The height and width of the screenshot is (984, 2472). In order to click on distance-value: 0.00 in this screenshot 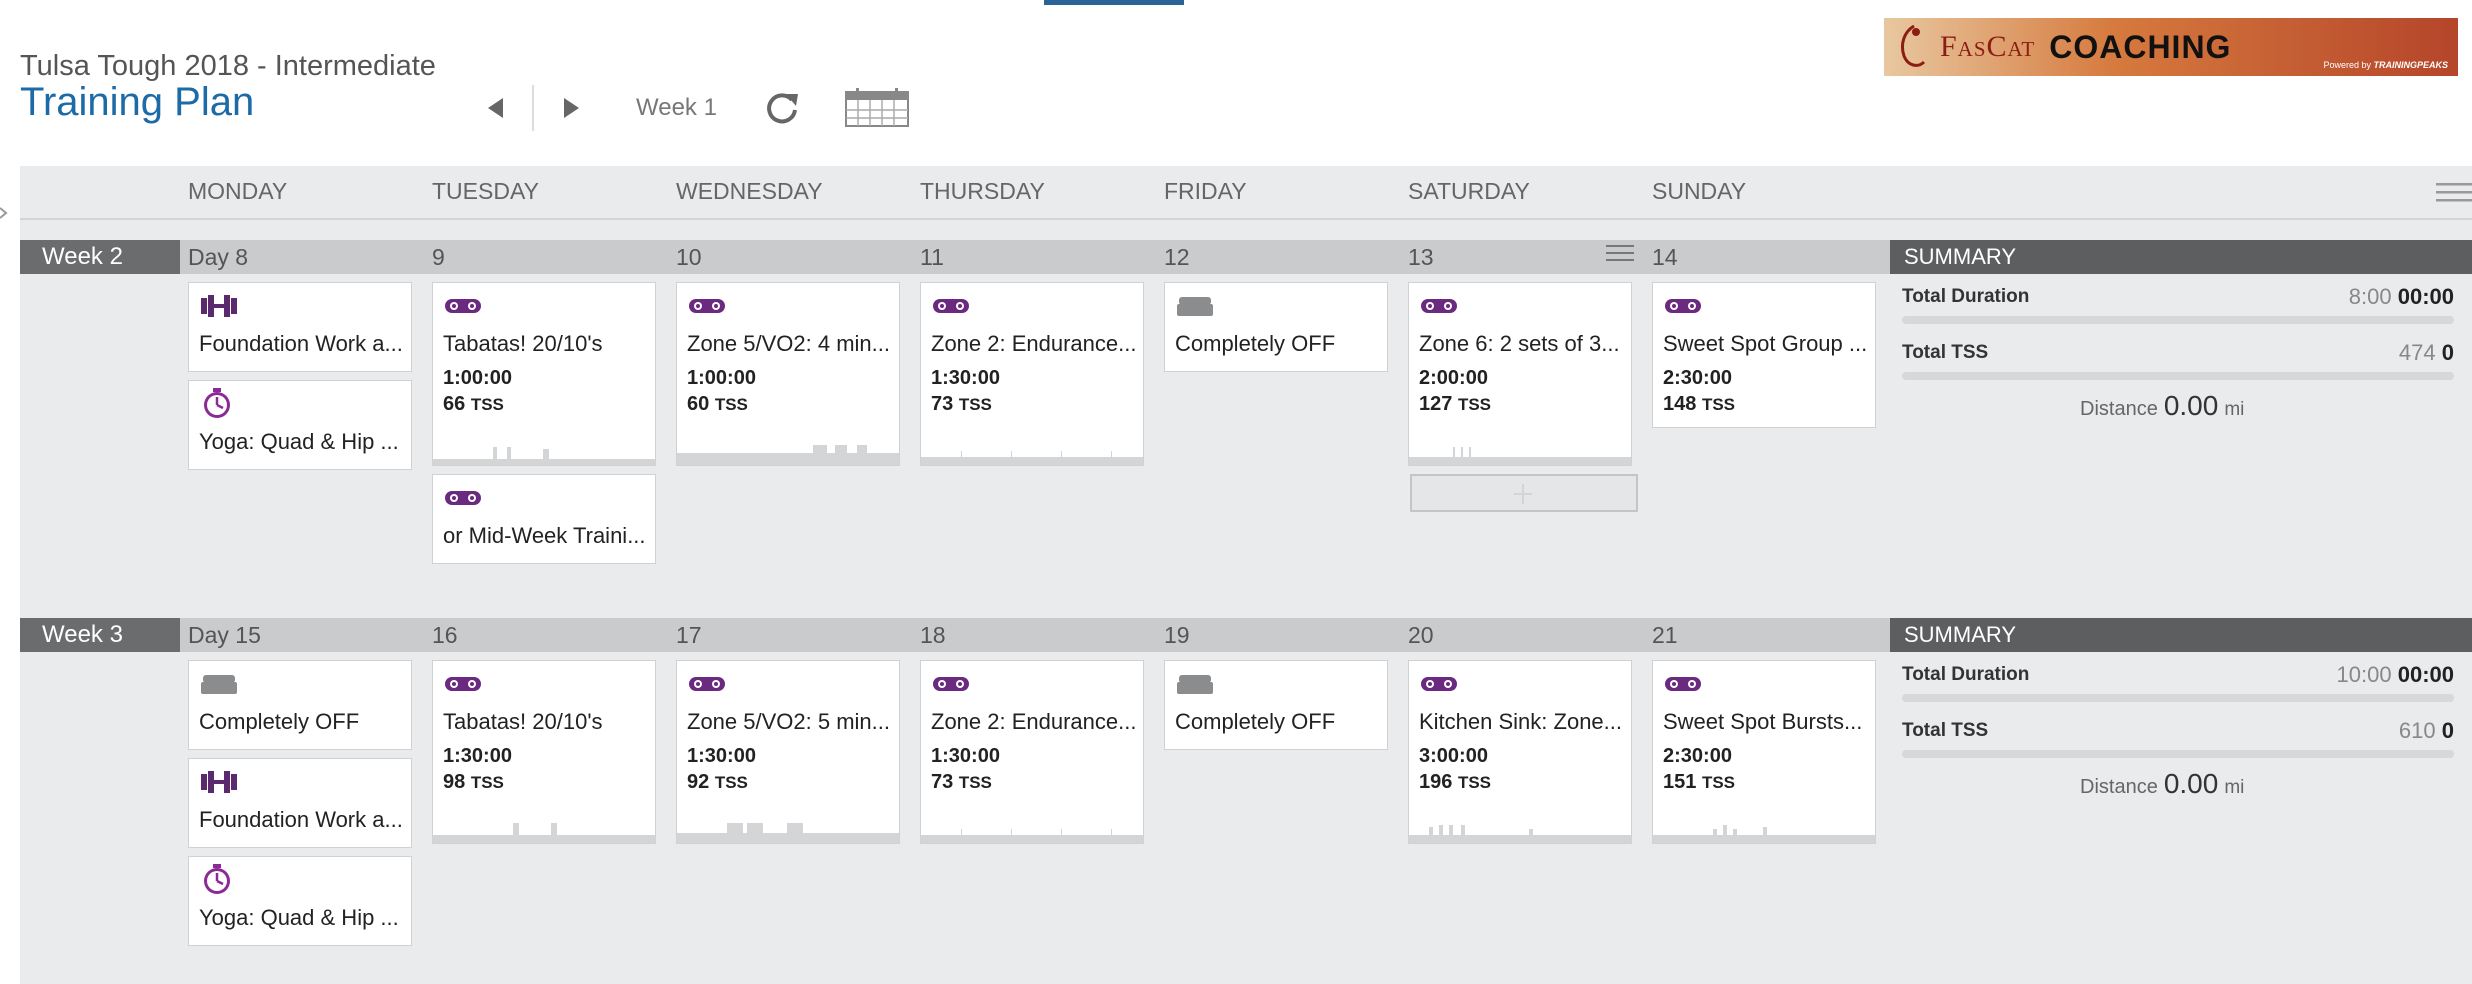, I will do `click(2191, 783)`.